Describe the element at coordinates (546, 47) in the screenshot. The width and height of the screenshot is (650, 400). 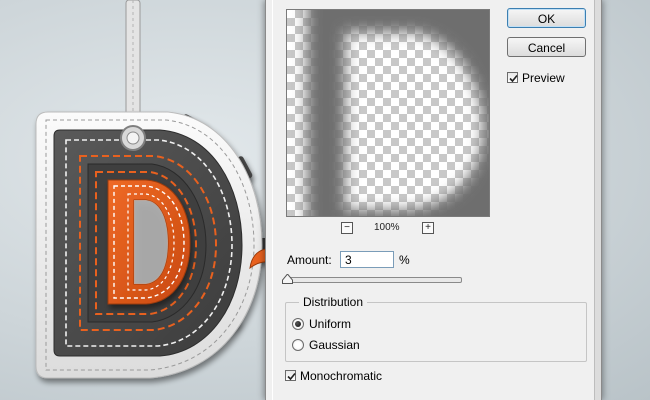
I see `cancel-button: Cancel` at that location.